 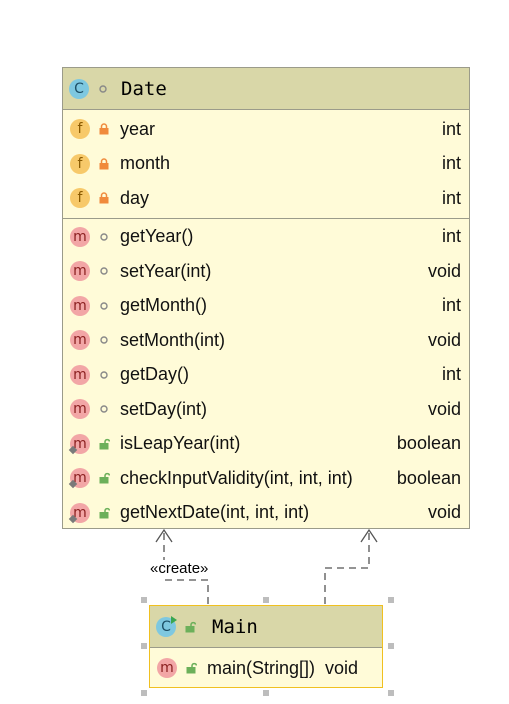 What do you see at coordinates (266, 444) in the screenshot?
I see `method-row: m isLeapYear(int) boolean` at bounding box center [266, 444].